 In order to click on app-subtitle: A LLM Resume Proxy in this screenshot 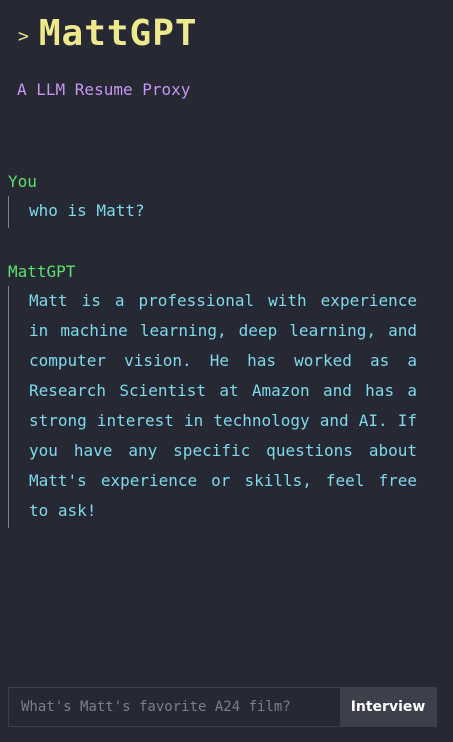, I will do `click(104, 89)`.